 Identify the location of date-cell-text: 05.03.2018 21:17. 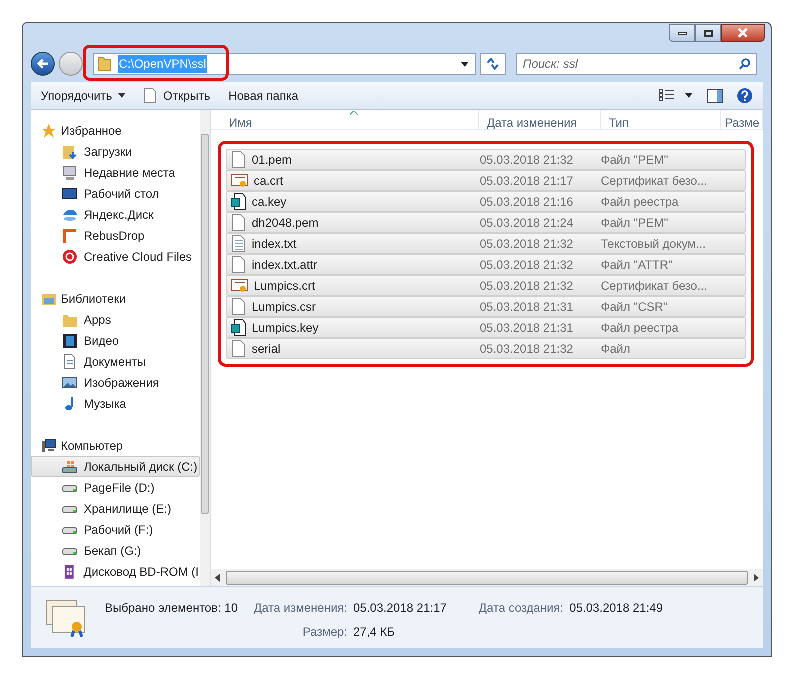
(527, 181).